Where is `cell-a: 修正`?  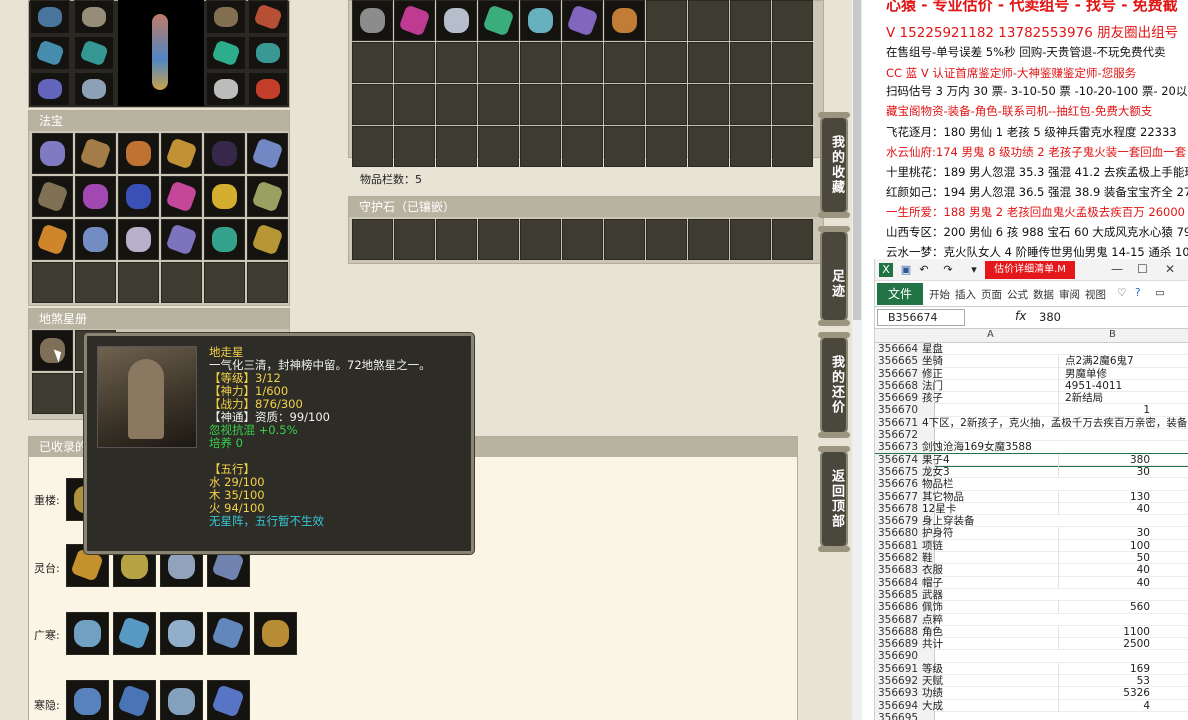 cell-a: 修正 is located at coordinates (990, 374).